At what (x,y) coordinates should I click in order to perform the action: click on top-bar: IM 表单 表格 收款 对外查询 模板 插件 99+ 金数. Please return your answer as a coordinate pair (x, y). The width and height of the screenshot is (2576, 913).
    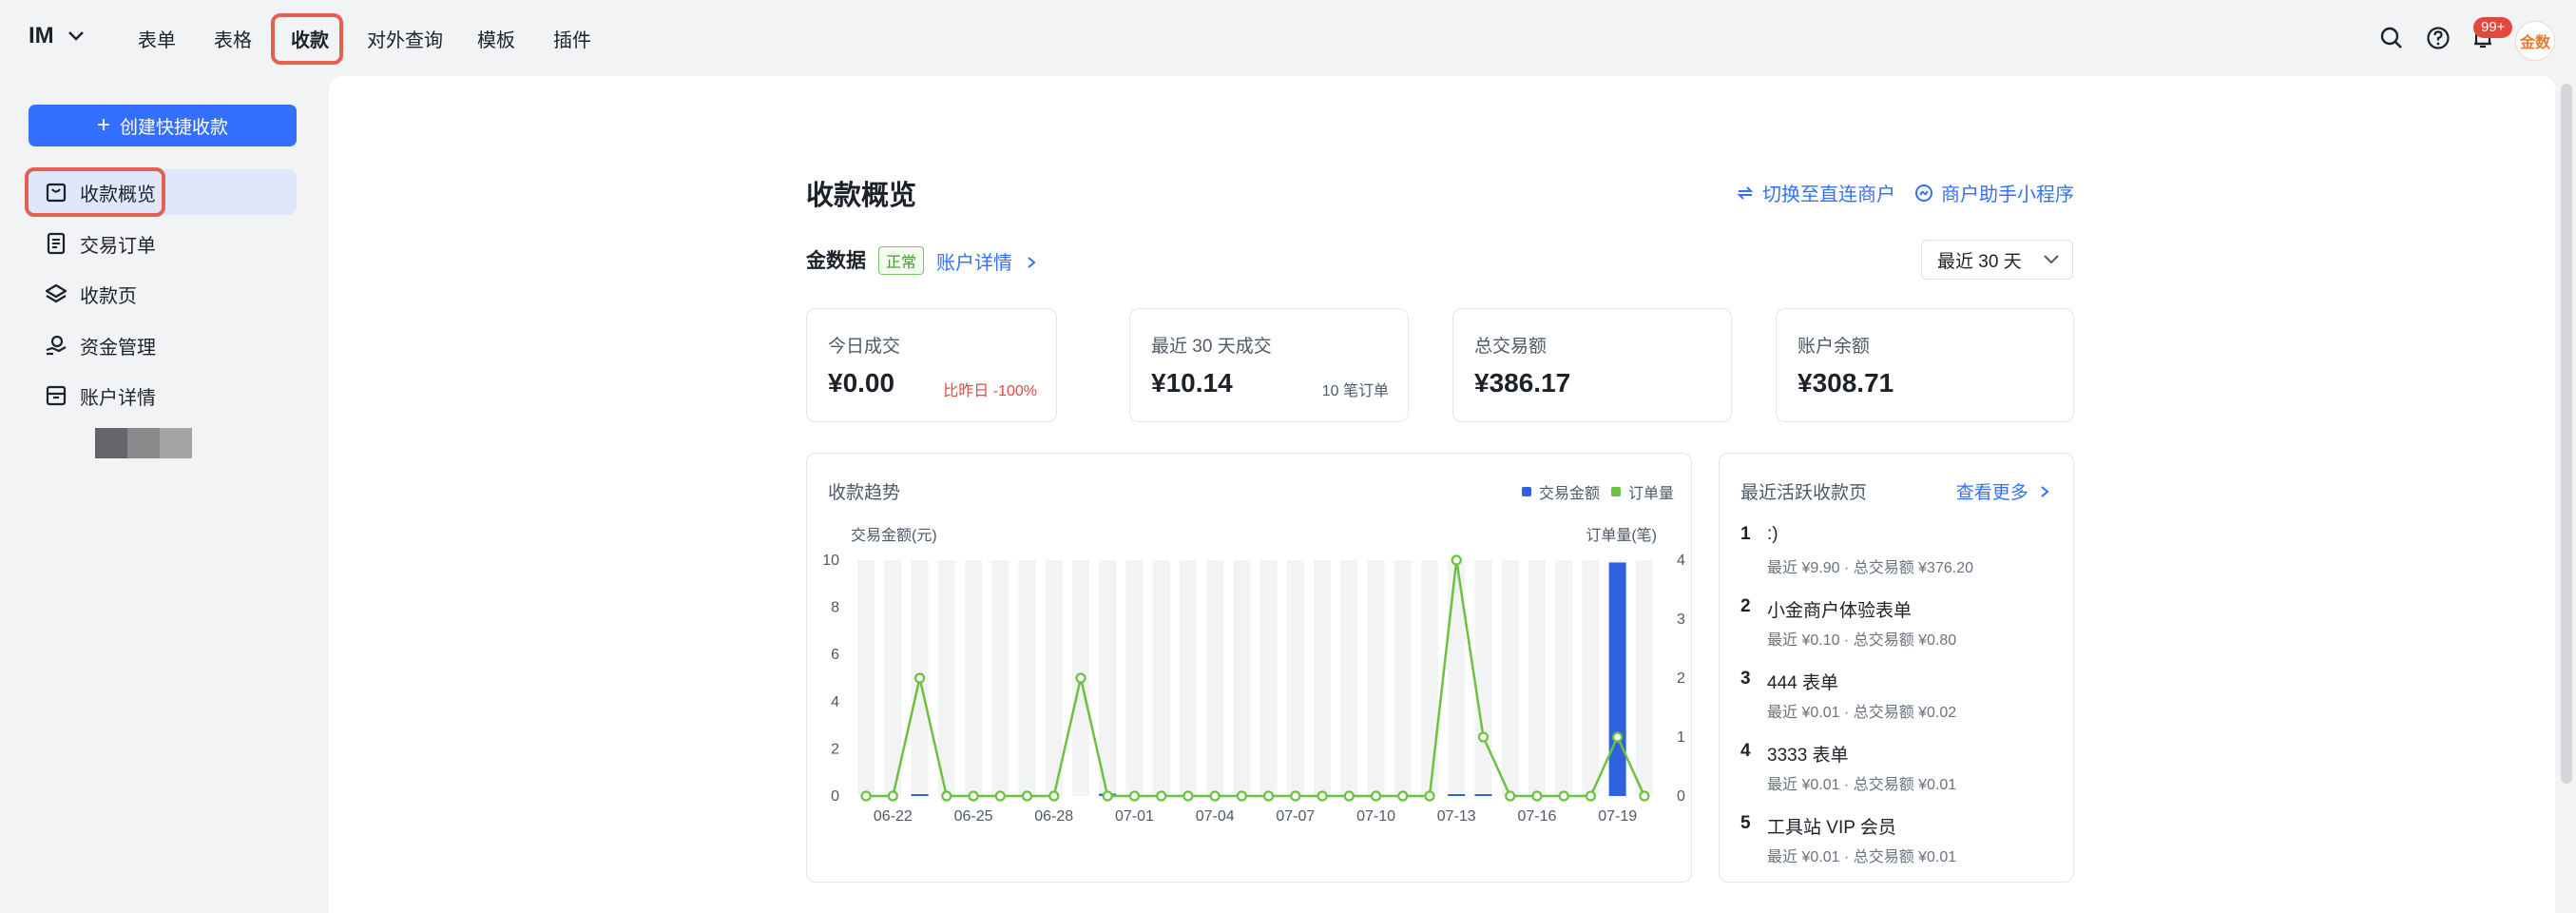
    Looking at the image, I should click on (1288, 38).